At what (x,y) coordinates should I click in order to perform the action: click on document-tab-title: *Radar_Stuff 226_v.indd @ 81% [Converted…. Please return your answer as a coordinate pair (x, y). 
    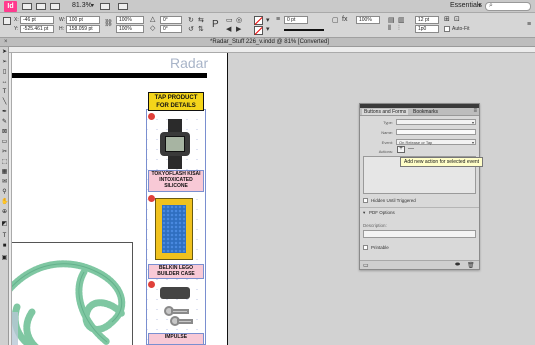
    Looking at the image, I should click on (269, 42).